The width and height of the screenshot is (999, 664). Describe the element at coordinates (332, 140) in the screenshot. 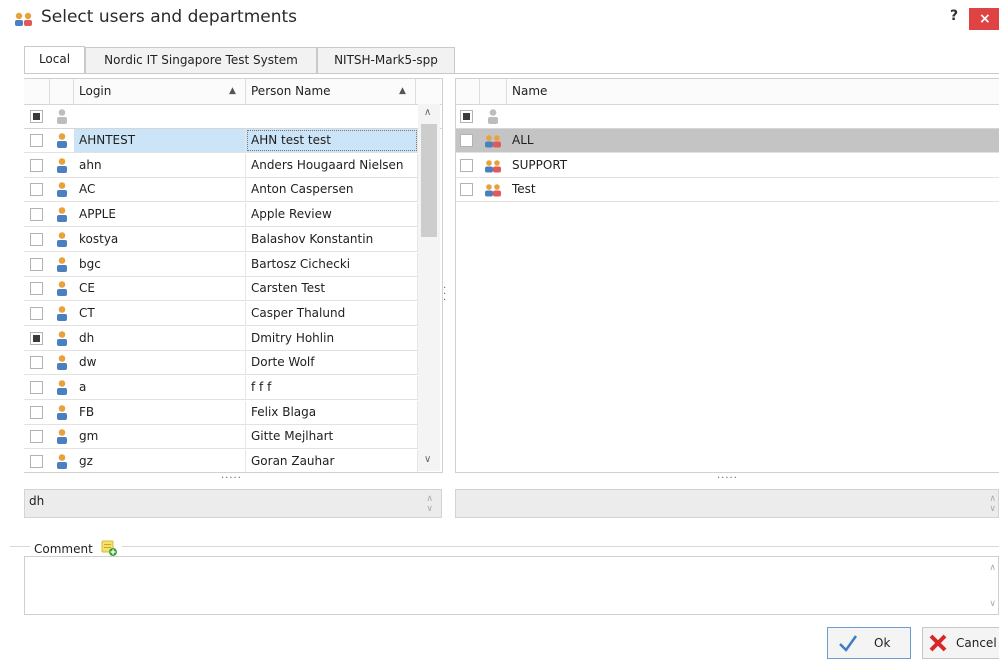

I see `user-name-cell: AHN test test` at that location.